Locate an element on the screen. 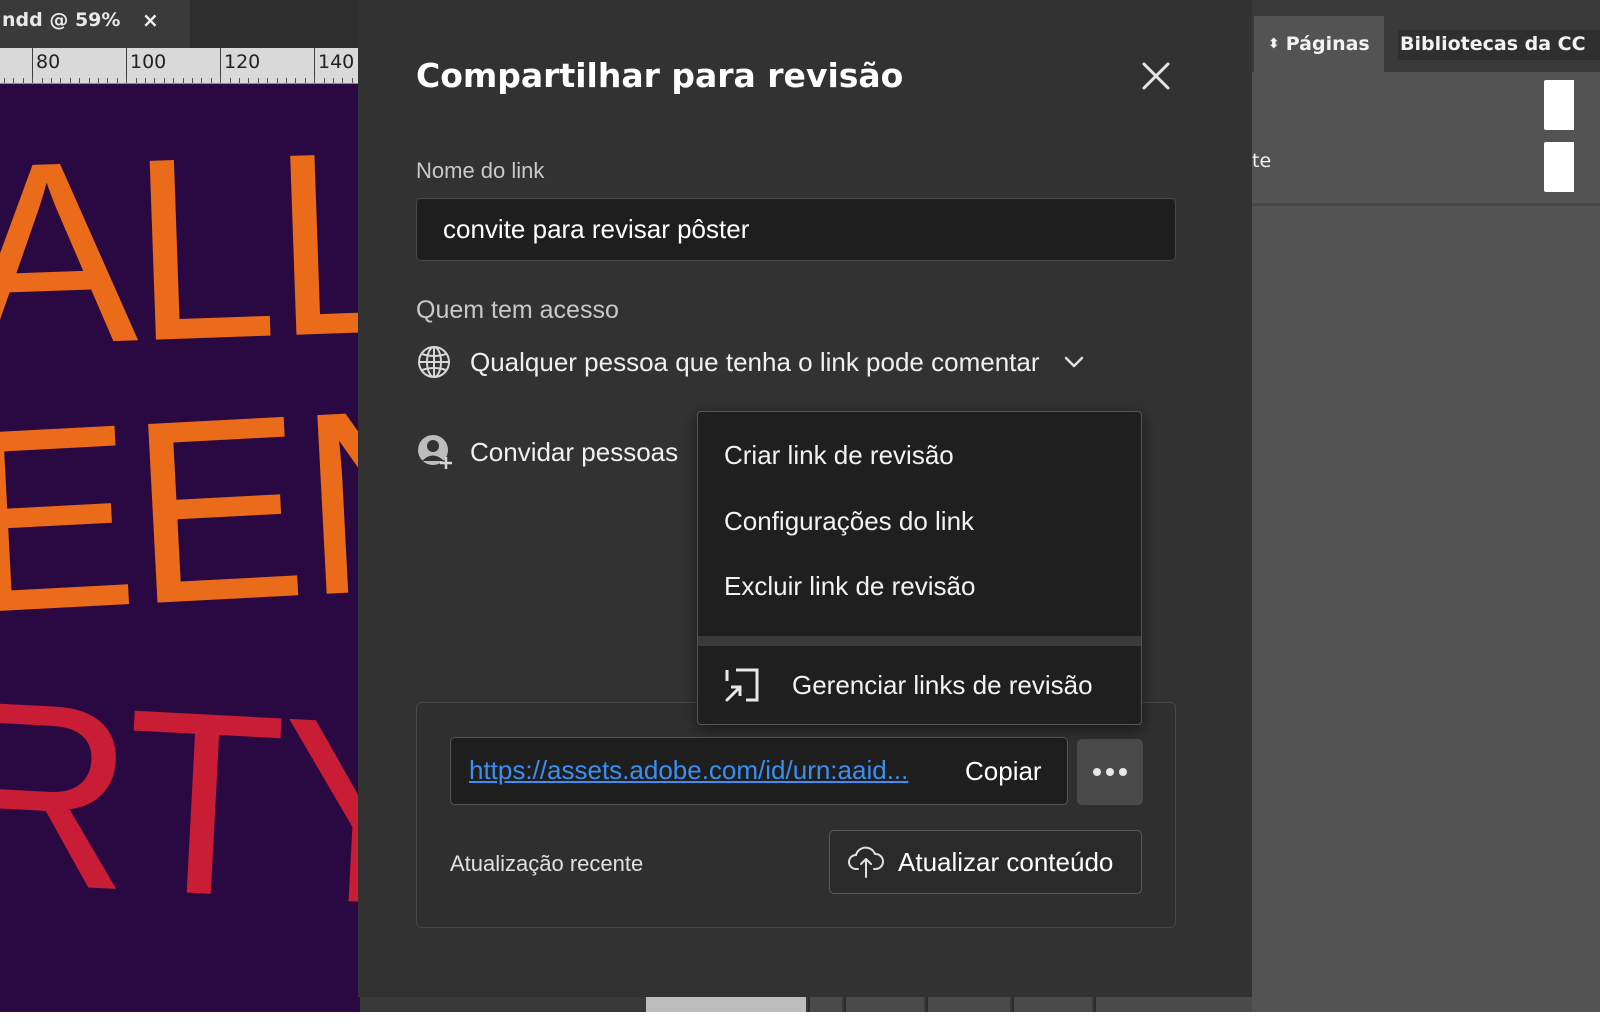 This screenshot has height=1033, width=1600. update-content-button: Atualizar conteúdo is located at coordinates (985, 862).